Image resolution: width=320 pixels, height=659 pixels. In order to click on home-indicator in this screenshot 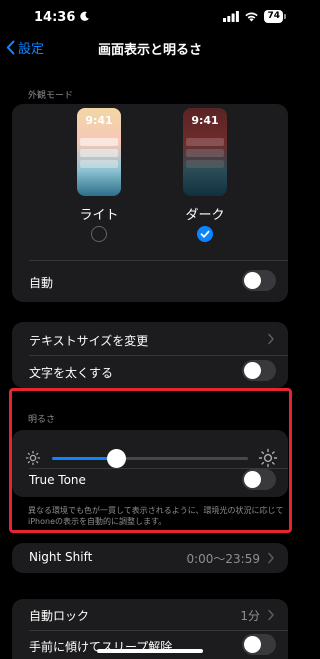, I will do `click(150, 651)`.